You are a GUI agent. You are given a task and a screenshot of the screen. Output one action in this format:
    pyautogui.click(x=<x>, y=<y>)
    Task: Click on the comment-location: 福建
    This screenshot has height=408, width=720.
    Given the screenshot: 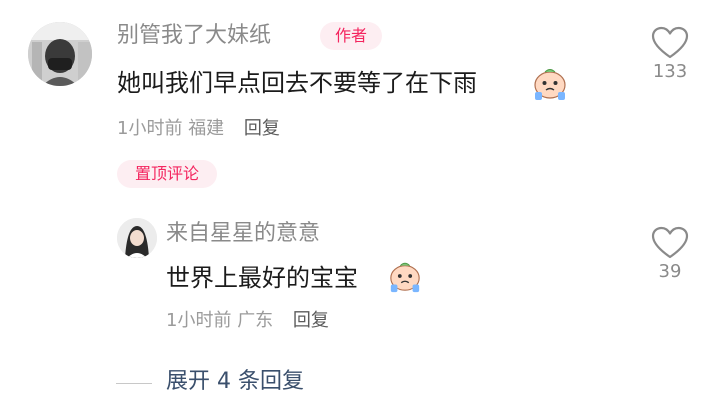 What is the action you would take?
    pyautogui.click(x=206, y=128)
    